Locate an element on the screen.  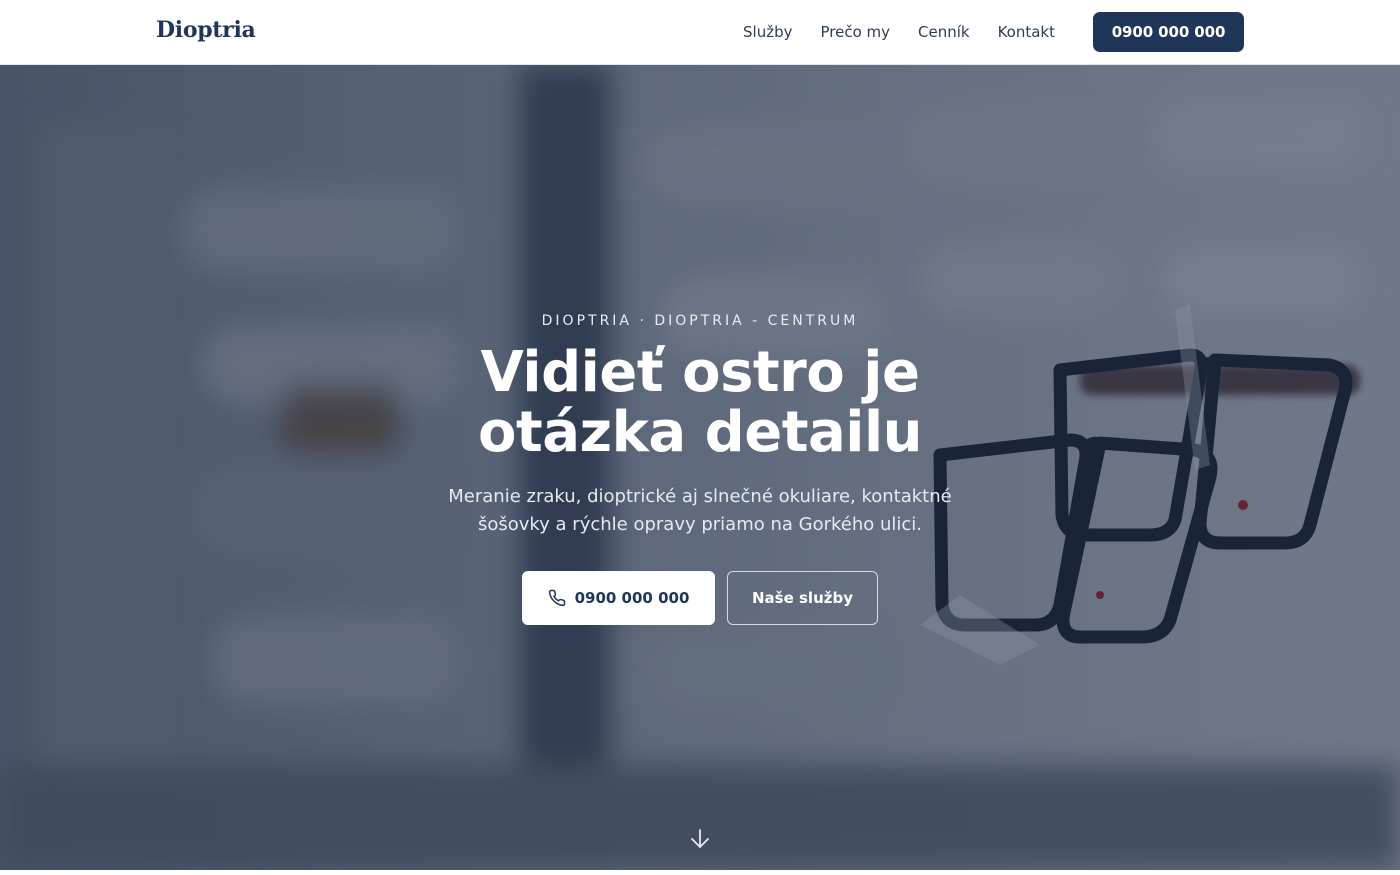
hero-call-button: 0900 000 000 is located at coordinates (618, 598).